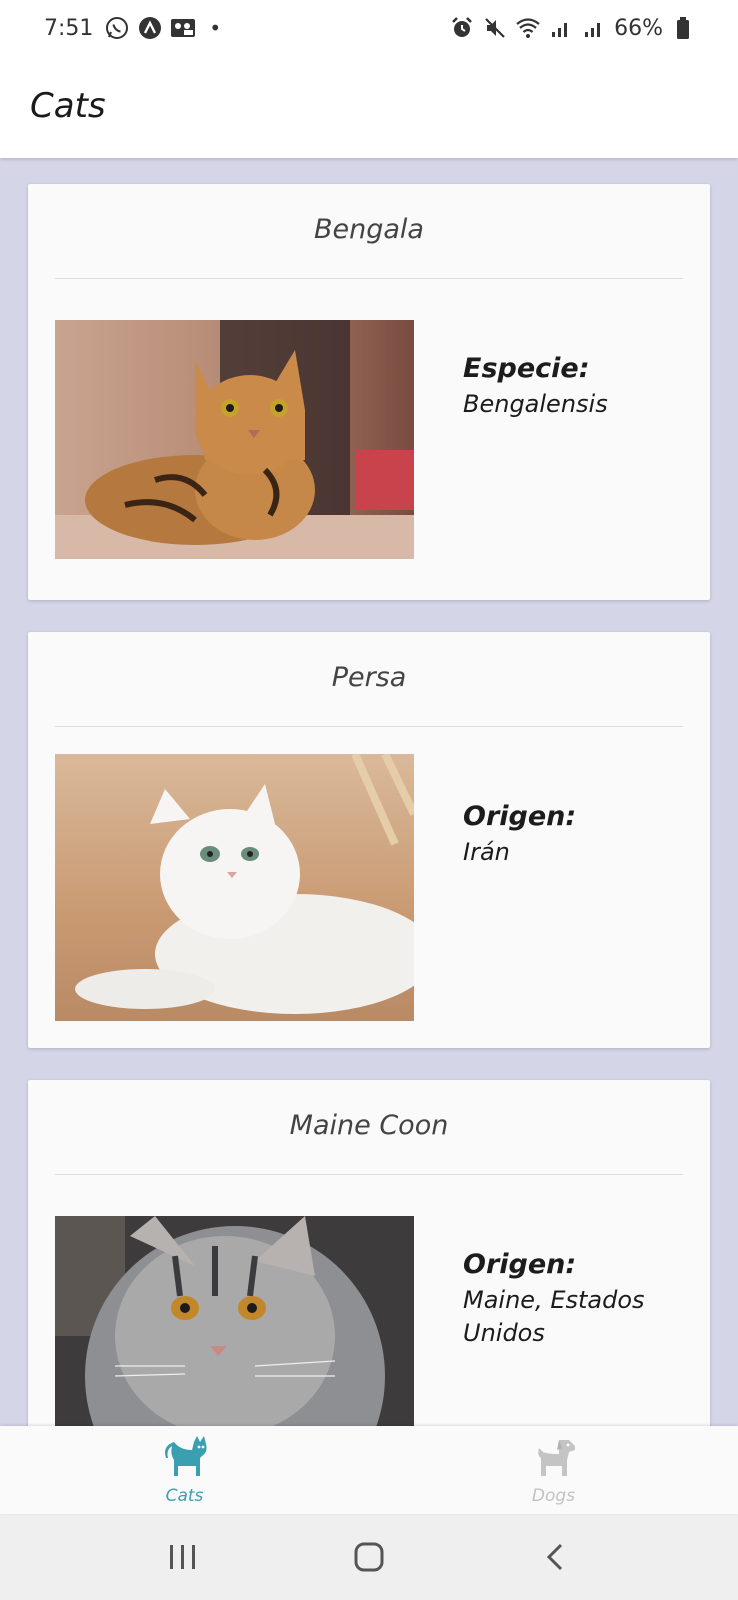 The image size is (738, 1600). I want to click on status-time: 7:51, so click(69, 28).